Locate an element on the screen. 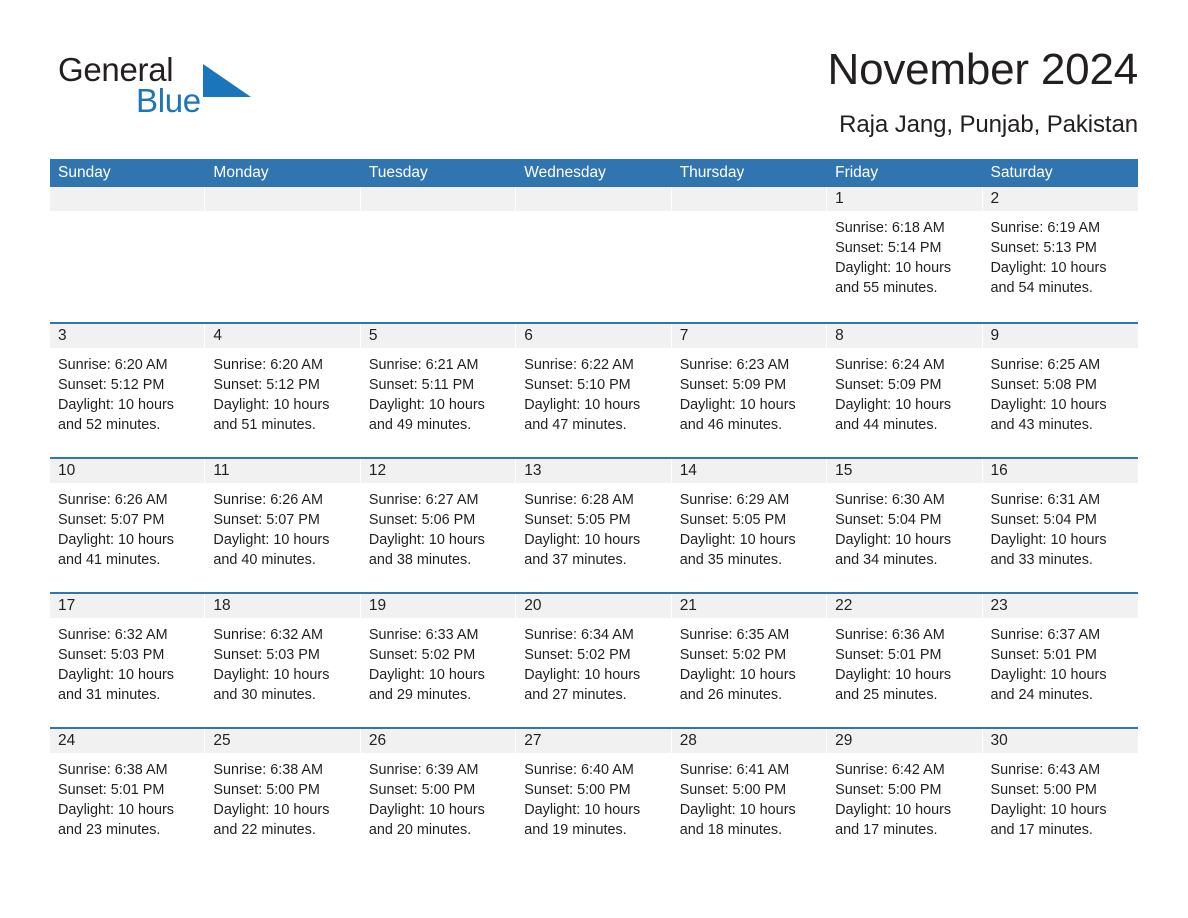  sunrise-text: Sunrise: 6:27 AM is located at coordinates (423, 500).